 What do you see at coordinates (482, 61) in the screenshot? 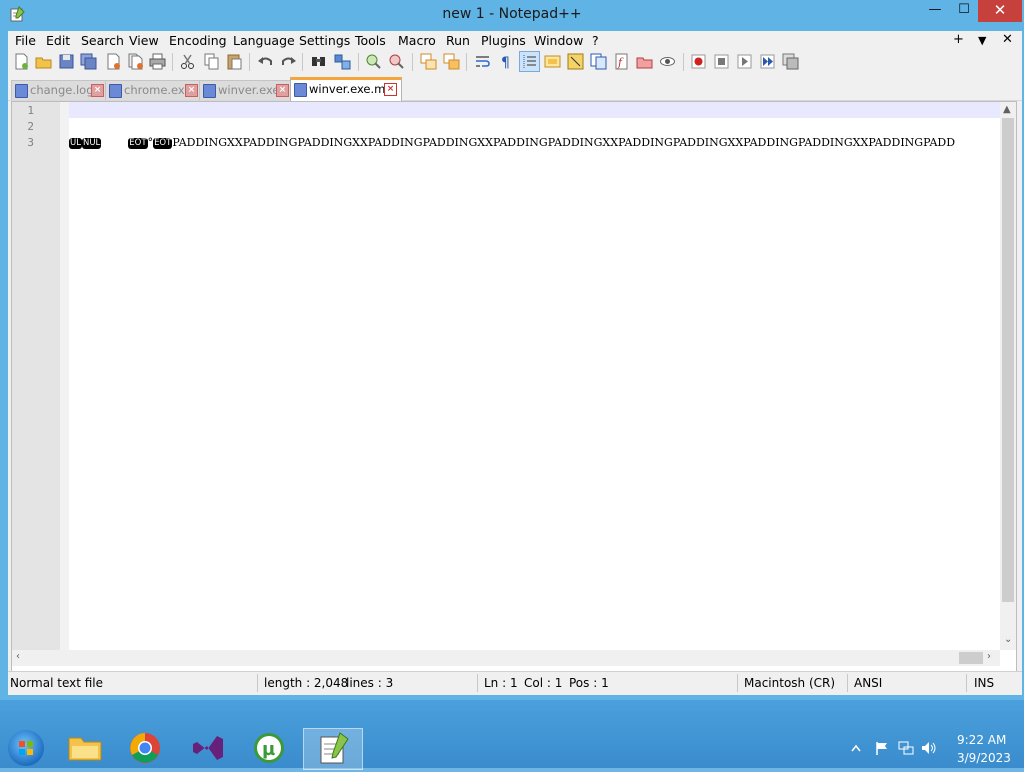
I see `word-wrap-icon` at bounding box center [482, 61].